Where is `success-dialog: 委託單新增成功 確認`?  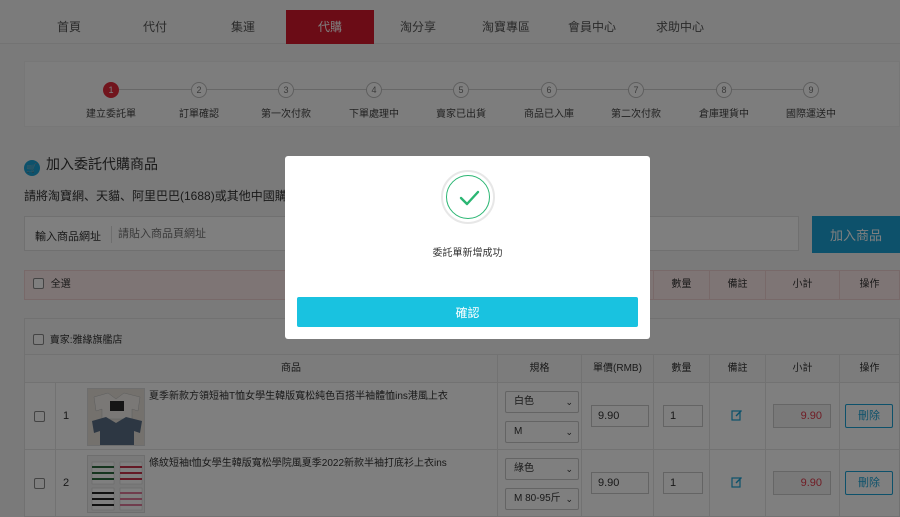
success-dialog: 委託單新增成功 確認 is located at coordinates (467, 247).